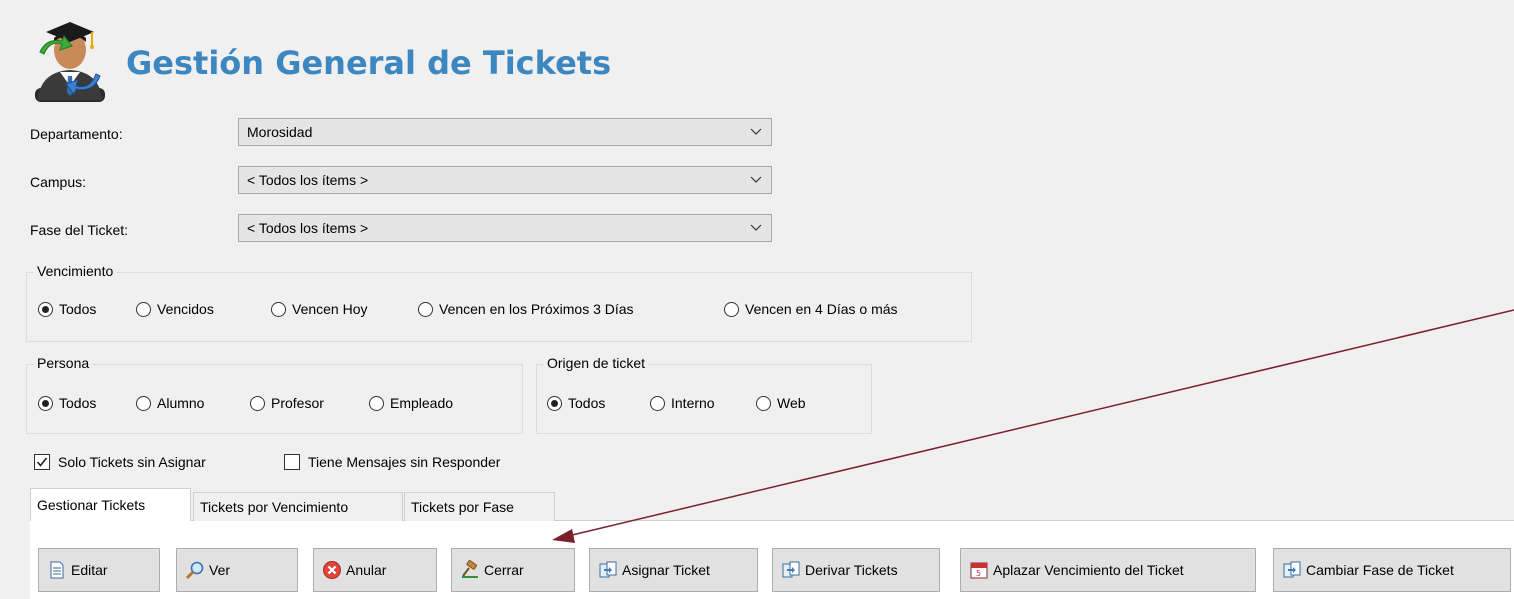 The width and height of the screenshot is (1514, 599). I want to click on ver-button: Ver, so click(237, 570).